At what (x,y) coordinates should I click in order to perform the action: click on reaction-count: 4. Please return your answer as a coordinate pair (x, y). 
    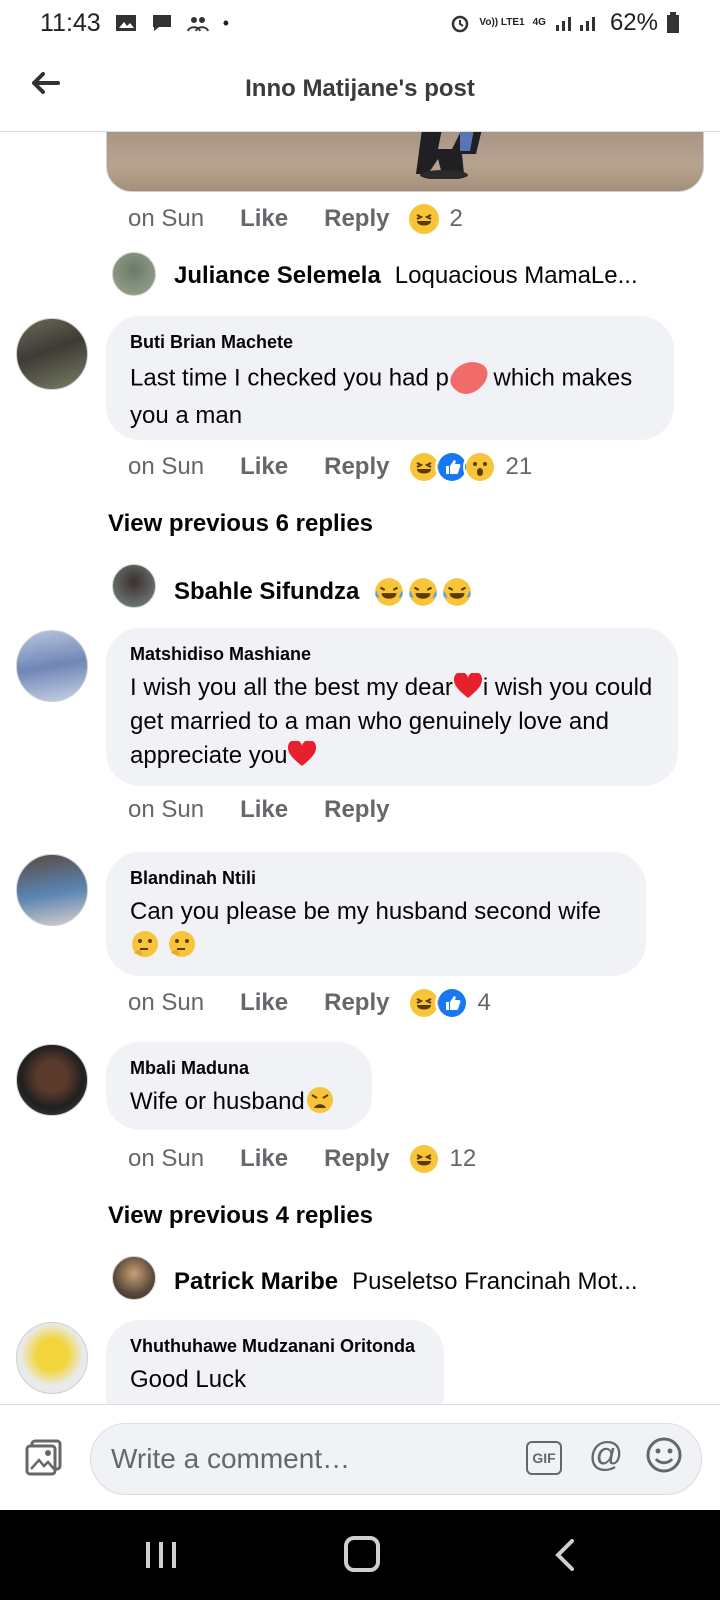
    Looking at the image, I should click on (484, 1002).